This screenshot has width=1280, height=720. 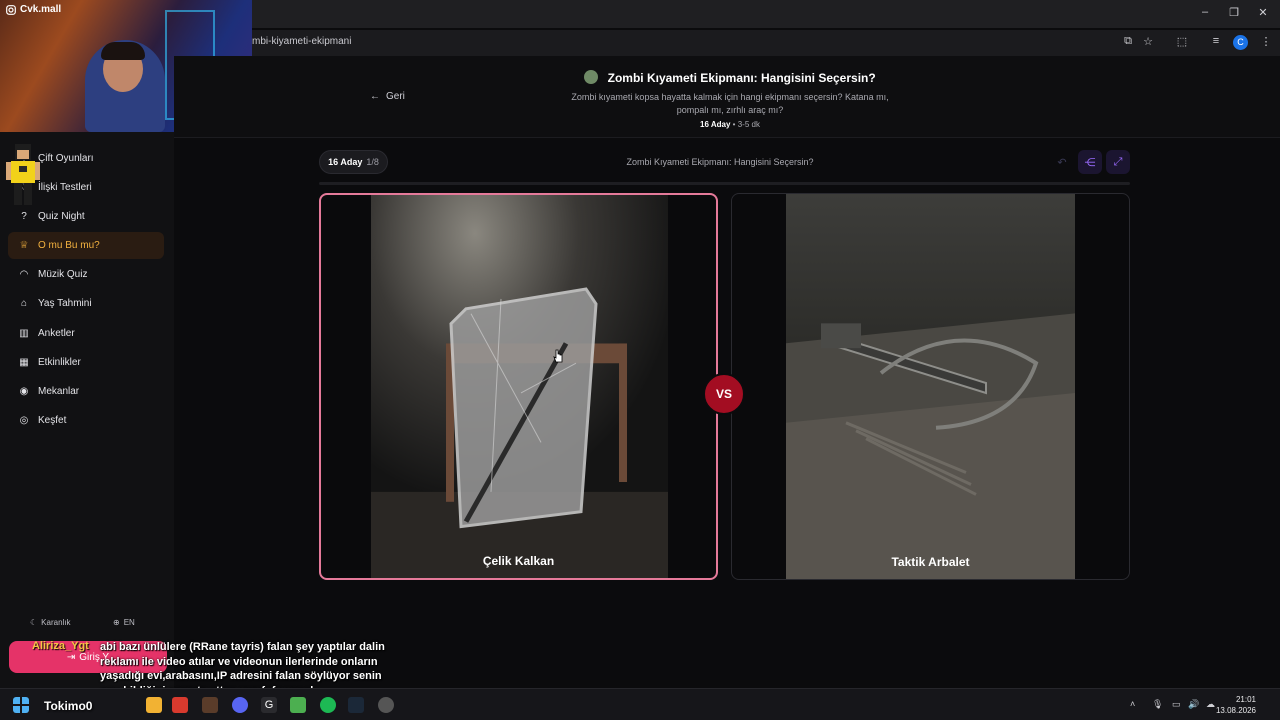 What do you see at coordinates (86, 333) in the screenshot?
I see `sidebar-item: ▥ Anketler` at bounding box center [86, 333].